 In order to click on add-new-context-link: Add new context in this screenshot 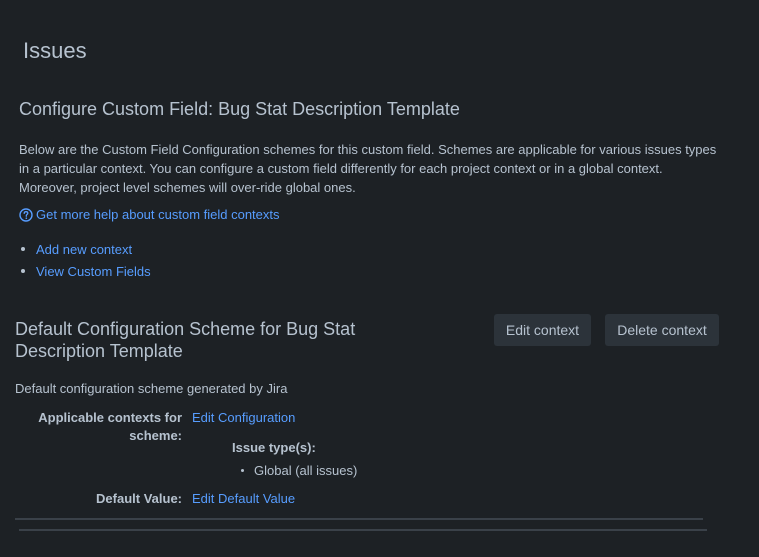, I will do `click(84, 249)`.